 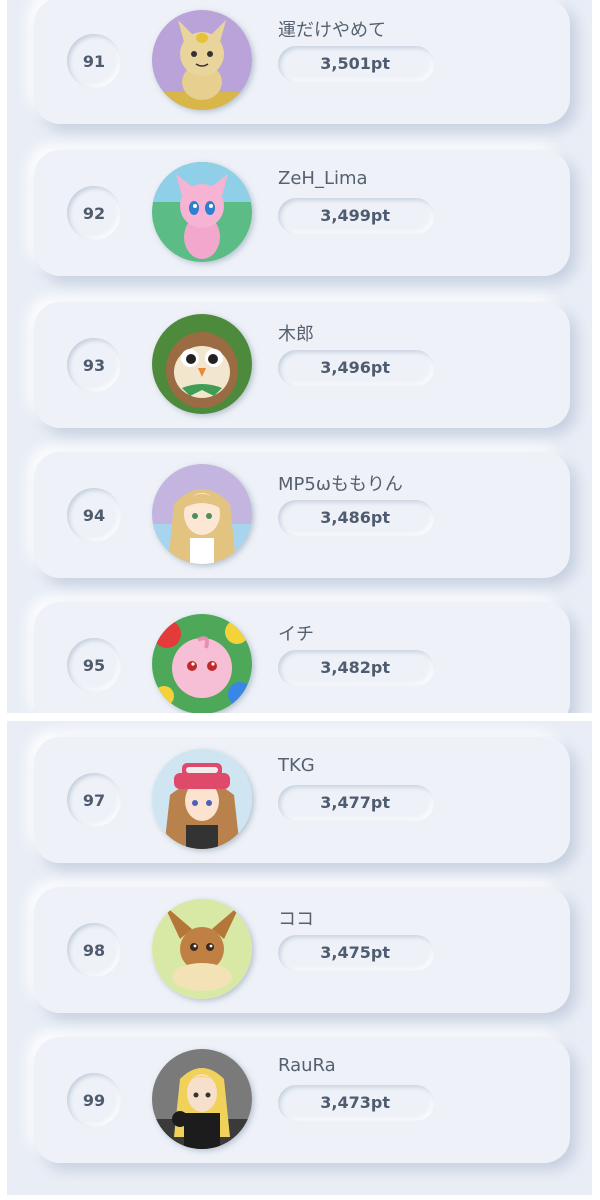 I want to click on user-name: 運だけやめて, so click(x=332, y=30).